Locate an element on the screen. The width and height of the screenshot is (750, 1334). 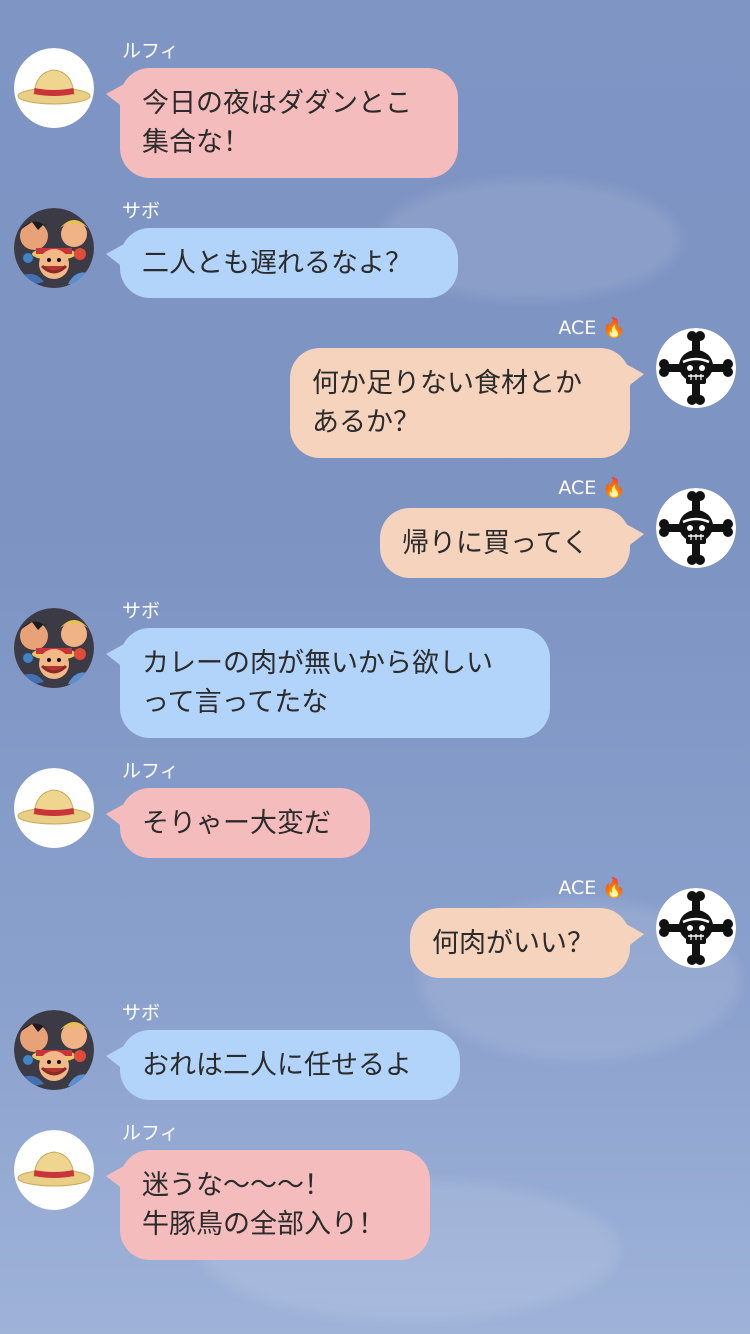
message-text: そりゃー大変だ is located at coordinates (236, 823).